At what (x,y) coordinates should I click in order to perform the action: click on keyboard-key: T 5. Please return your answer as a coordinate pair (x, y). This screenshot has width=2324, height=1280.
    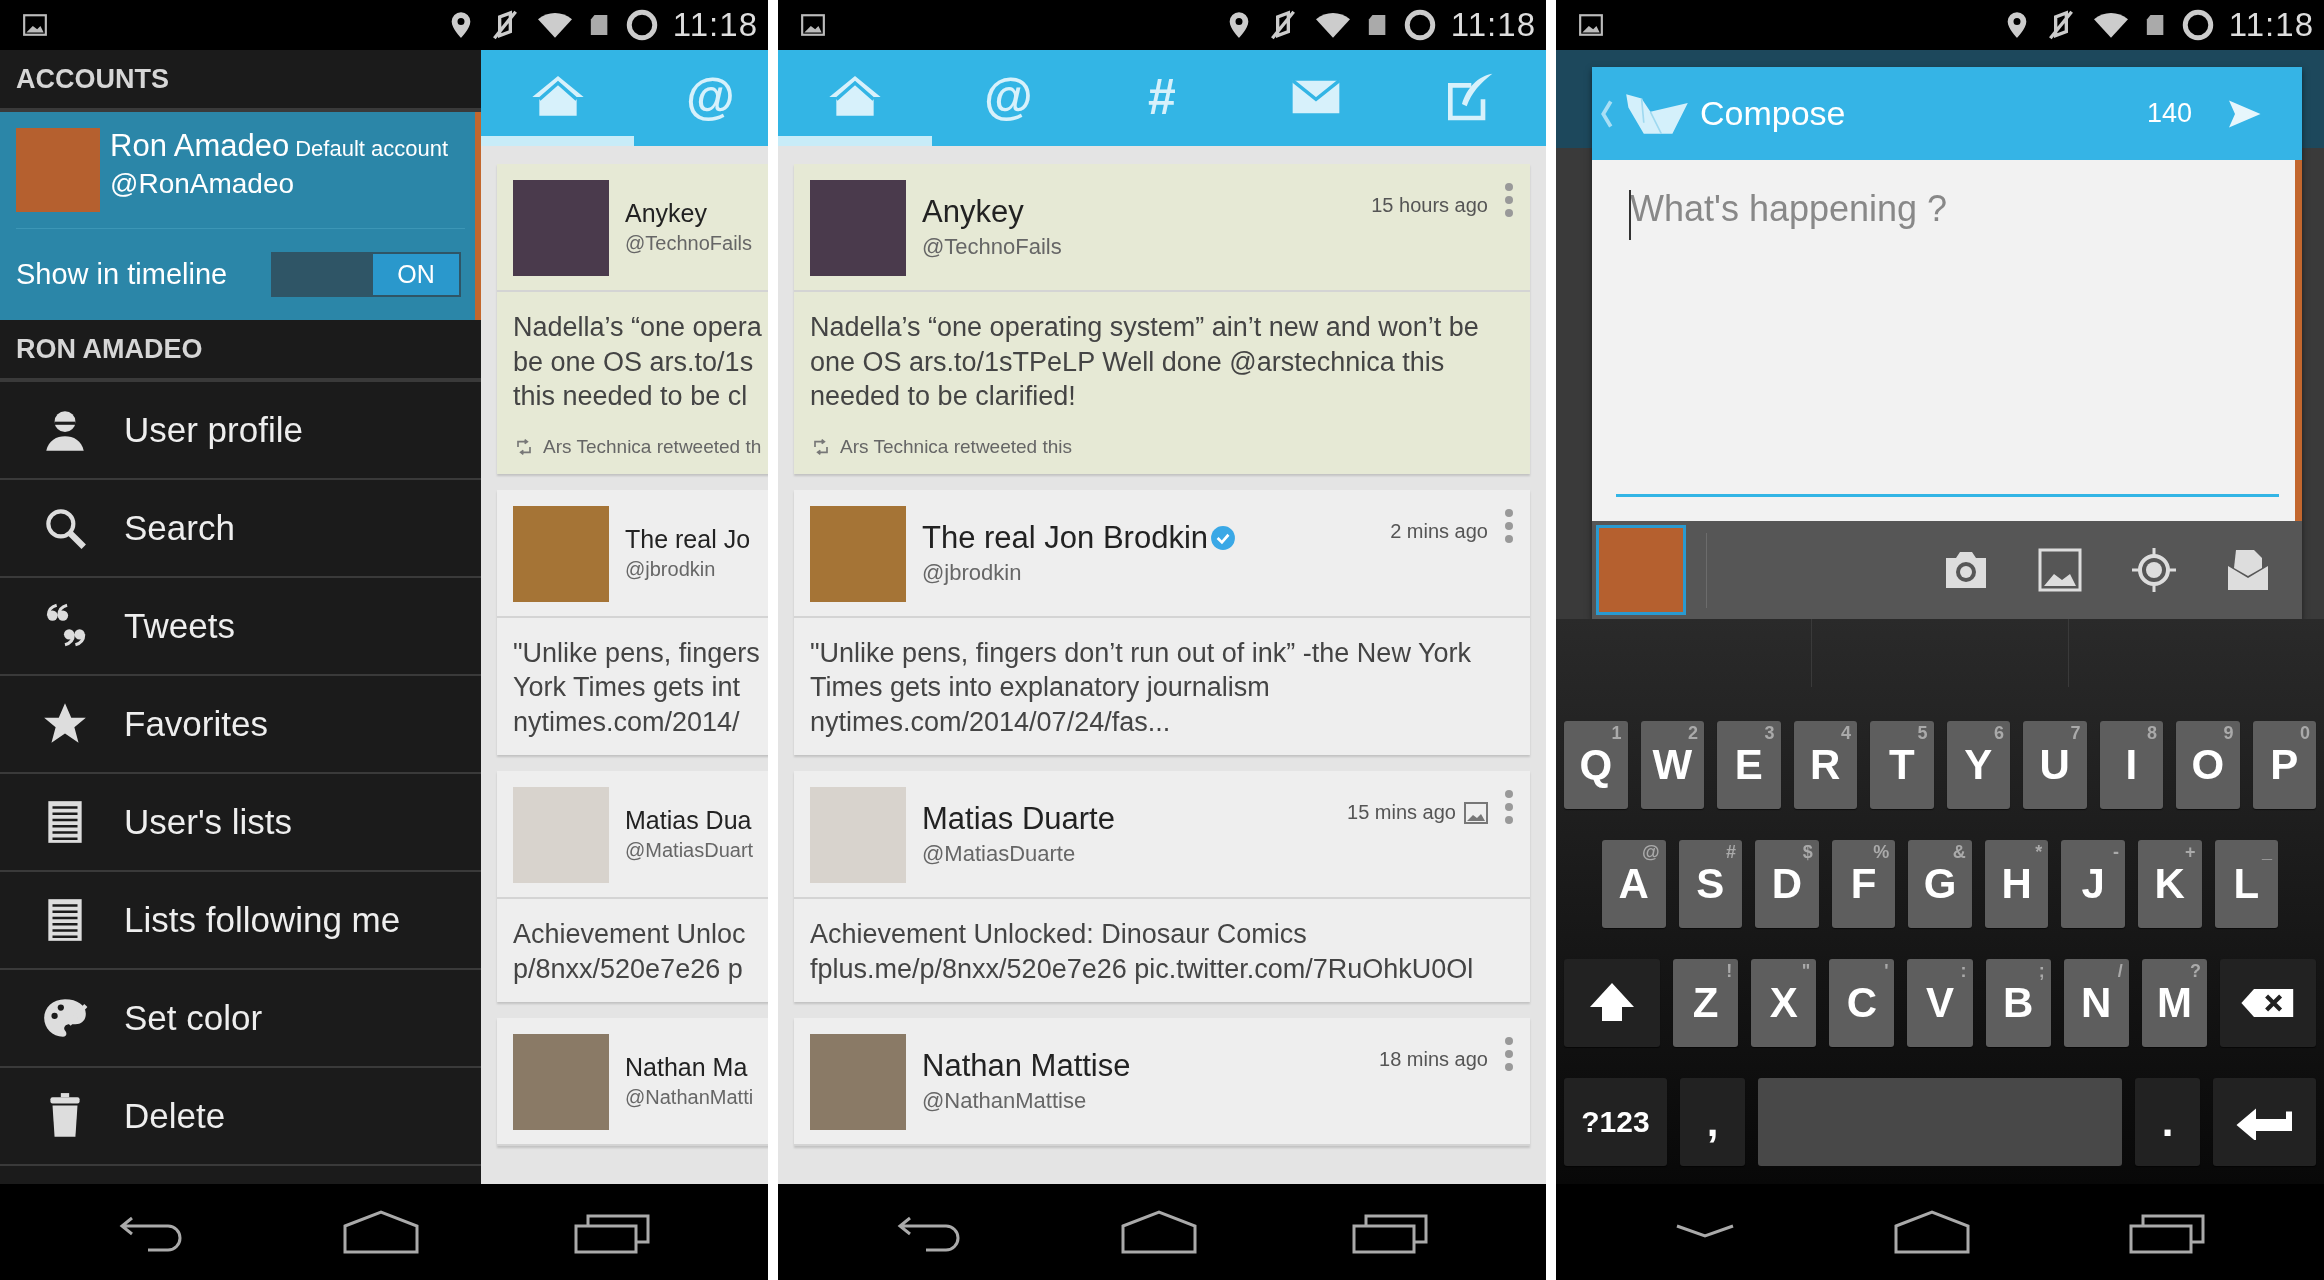
    Looking at the image, I should click on (1902, 765).